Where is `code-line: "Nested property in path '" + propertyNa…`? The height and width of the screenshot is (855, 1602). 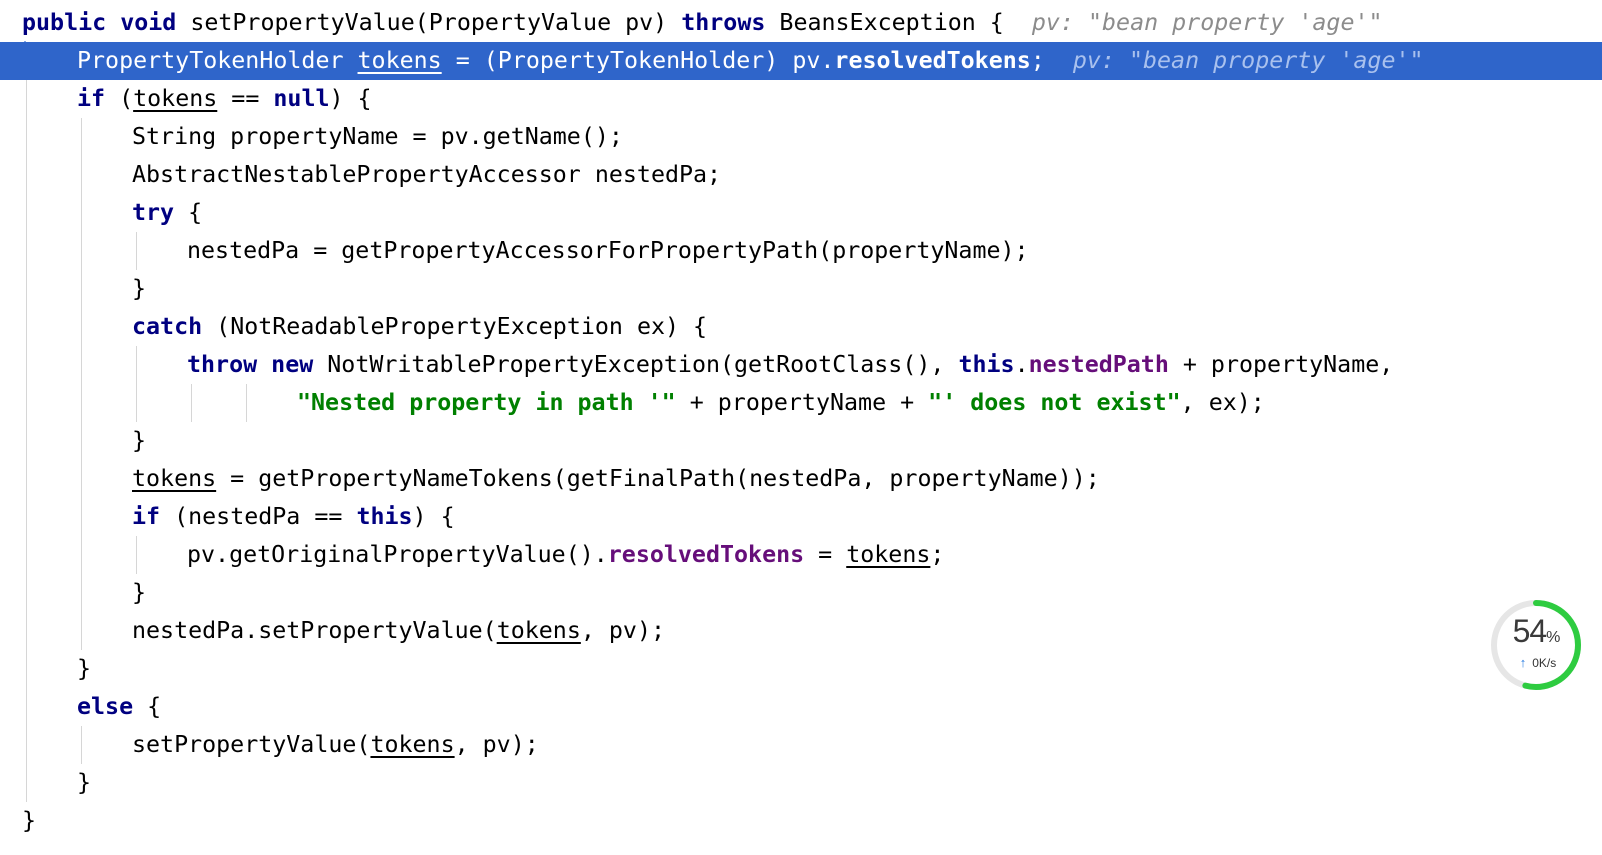 code-line: "Nested property in path '" + propertyNa… is located at coordinates (801, 403).